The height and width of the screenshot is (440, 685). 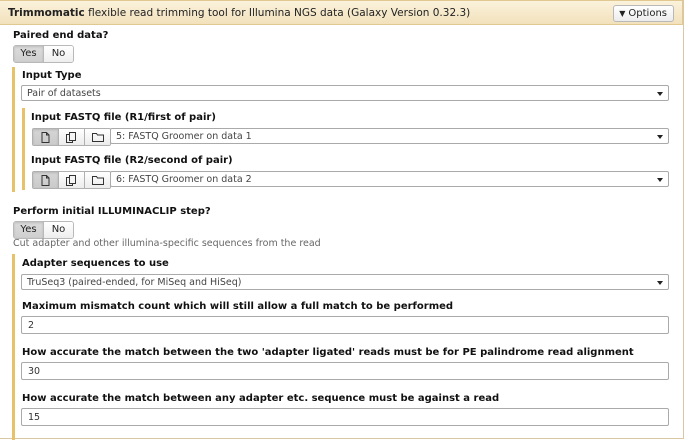 What do you see at coordinates (123, 117) in the screenshot?
I see `fastq-r1-label: Input FASTQ file (R1/first of pair)` at bounding box center [123, 117].